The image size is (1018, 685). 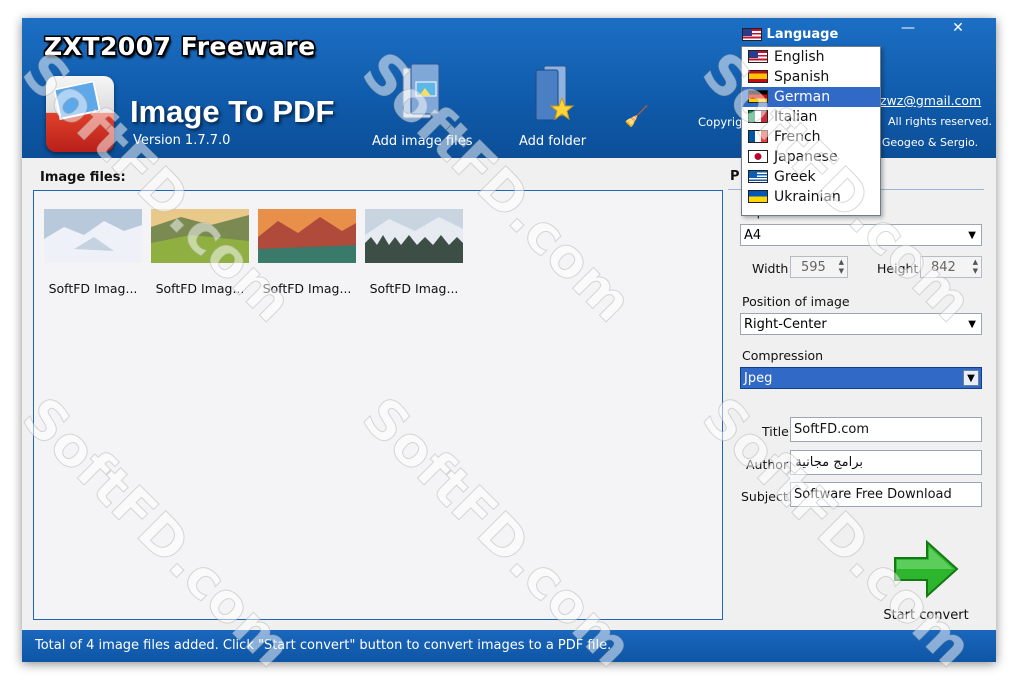 I want to click on language-button-label: Language, so click(x=802, y=34).